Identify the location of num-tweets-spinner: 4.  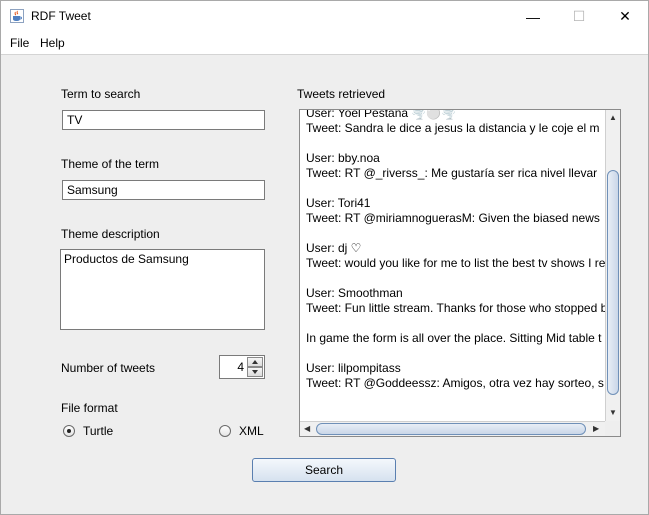
(242, 367).